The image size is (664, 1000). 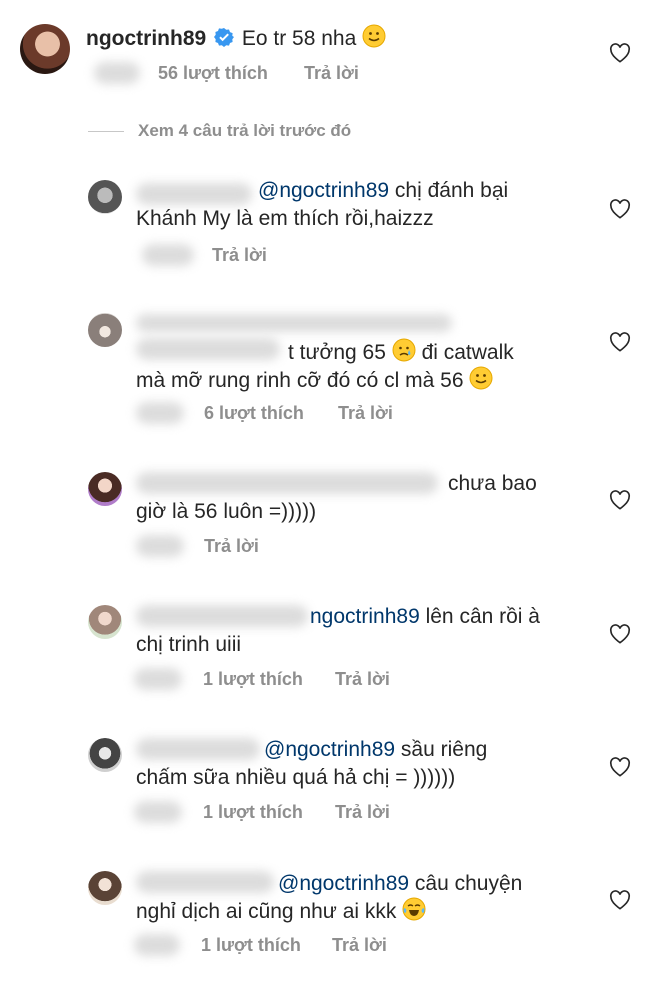 I want to click on comment-text: @ngoctrinh89 câu chuyện, so click(x=400, y=883).